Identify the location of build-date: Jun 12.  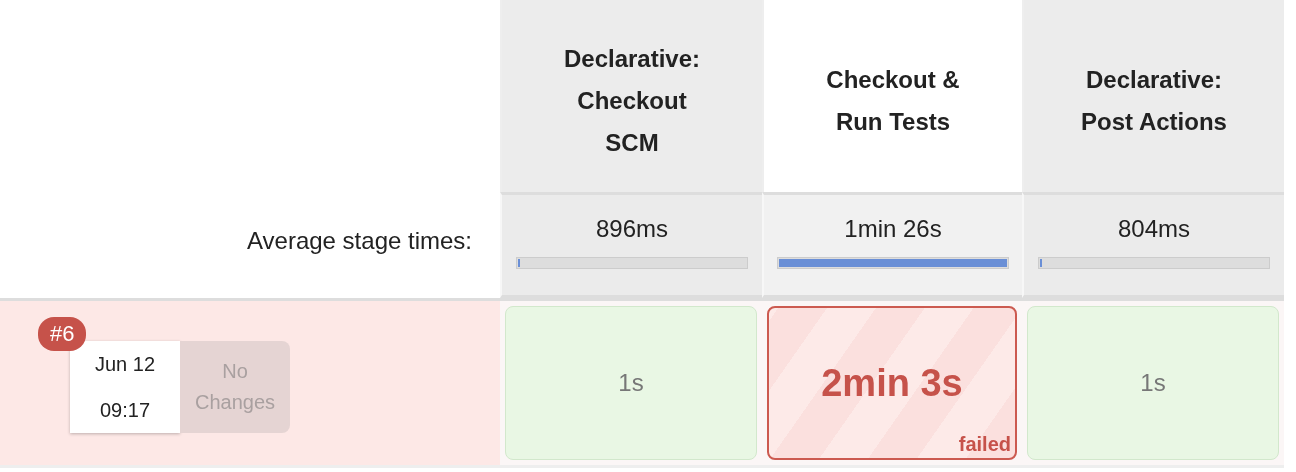
(125, 364).